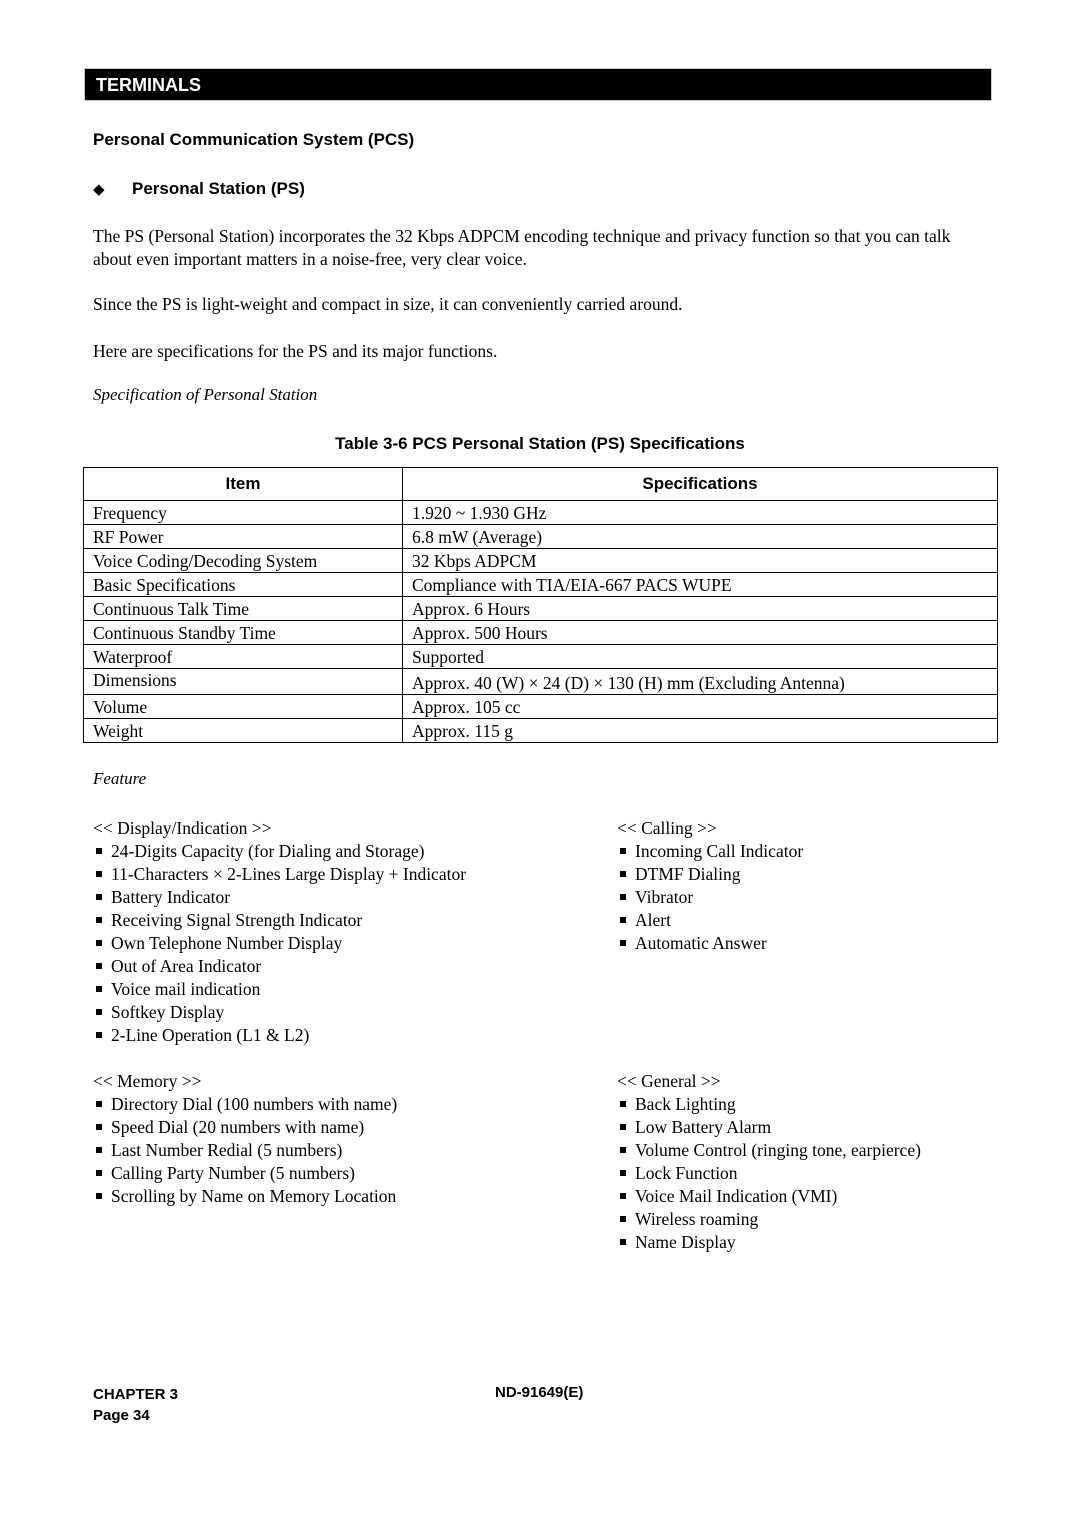 The height and width of the screenshot is (1528, 1080). Describe the element at coordinates (653, 920) in the screenshot. I see `list-item-text: Alert` at that location.